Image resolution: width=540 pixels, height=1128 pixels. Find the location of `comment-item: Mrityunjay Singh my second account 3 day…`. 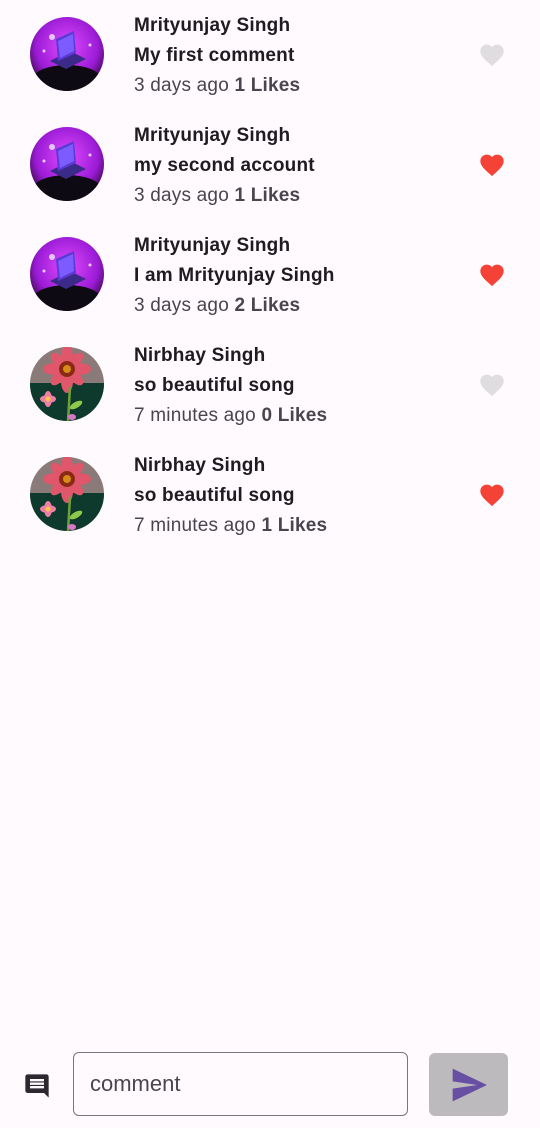

comment-item: Mrityunjay Singh my second account 3 day… is located at coordinates (270, 165).